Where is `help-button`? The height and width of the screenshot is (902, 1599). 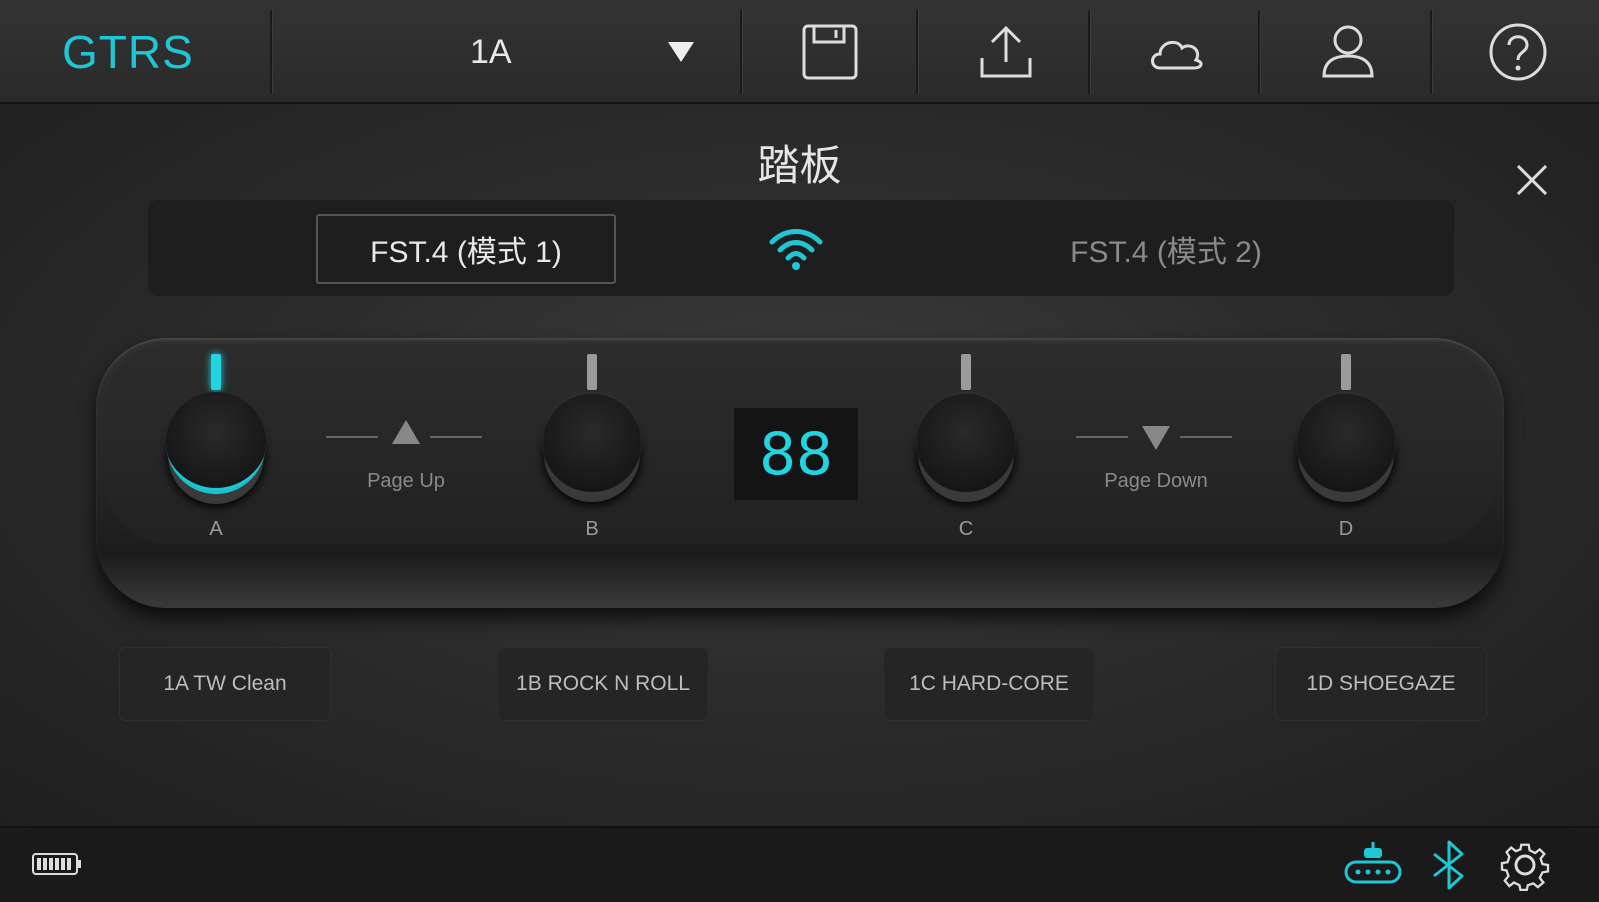
help-button is located at coordinates (1518, 52).